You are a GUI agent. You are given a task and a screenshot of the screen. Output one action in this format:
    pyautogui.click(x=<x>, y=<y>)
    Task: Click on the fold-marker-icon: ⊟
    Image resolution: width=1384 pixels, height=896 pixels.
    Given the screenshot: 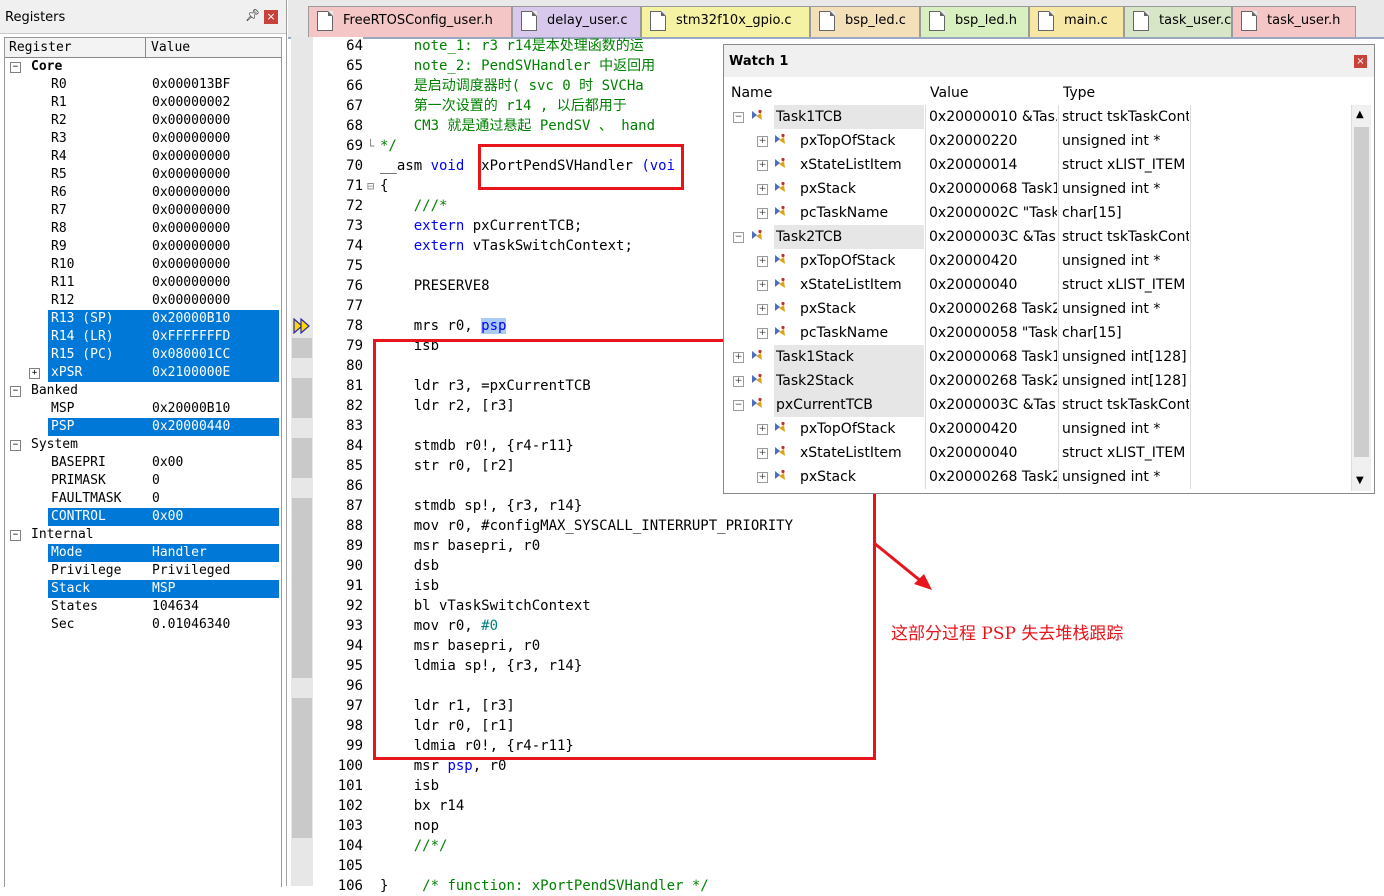 What is the action you would take?
    pyautogui.click(x=370, y=186)
    